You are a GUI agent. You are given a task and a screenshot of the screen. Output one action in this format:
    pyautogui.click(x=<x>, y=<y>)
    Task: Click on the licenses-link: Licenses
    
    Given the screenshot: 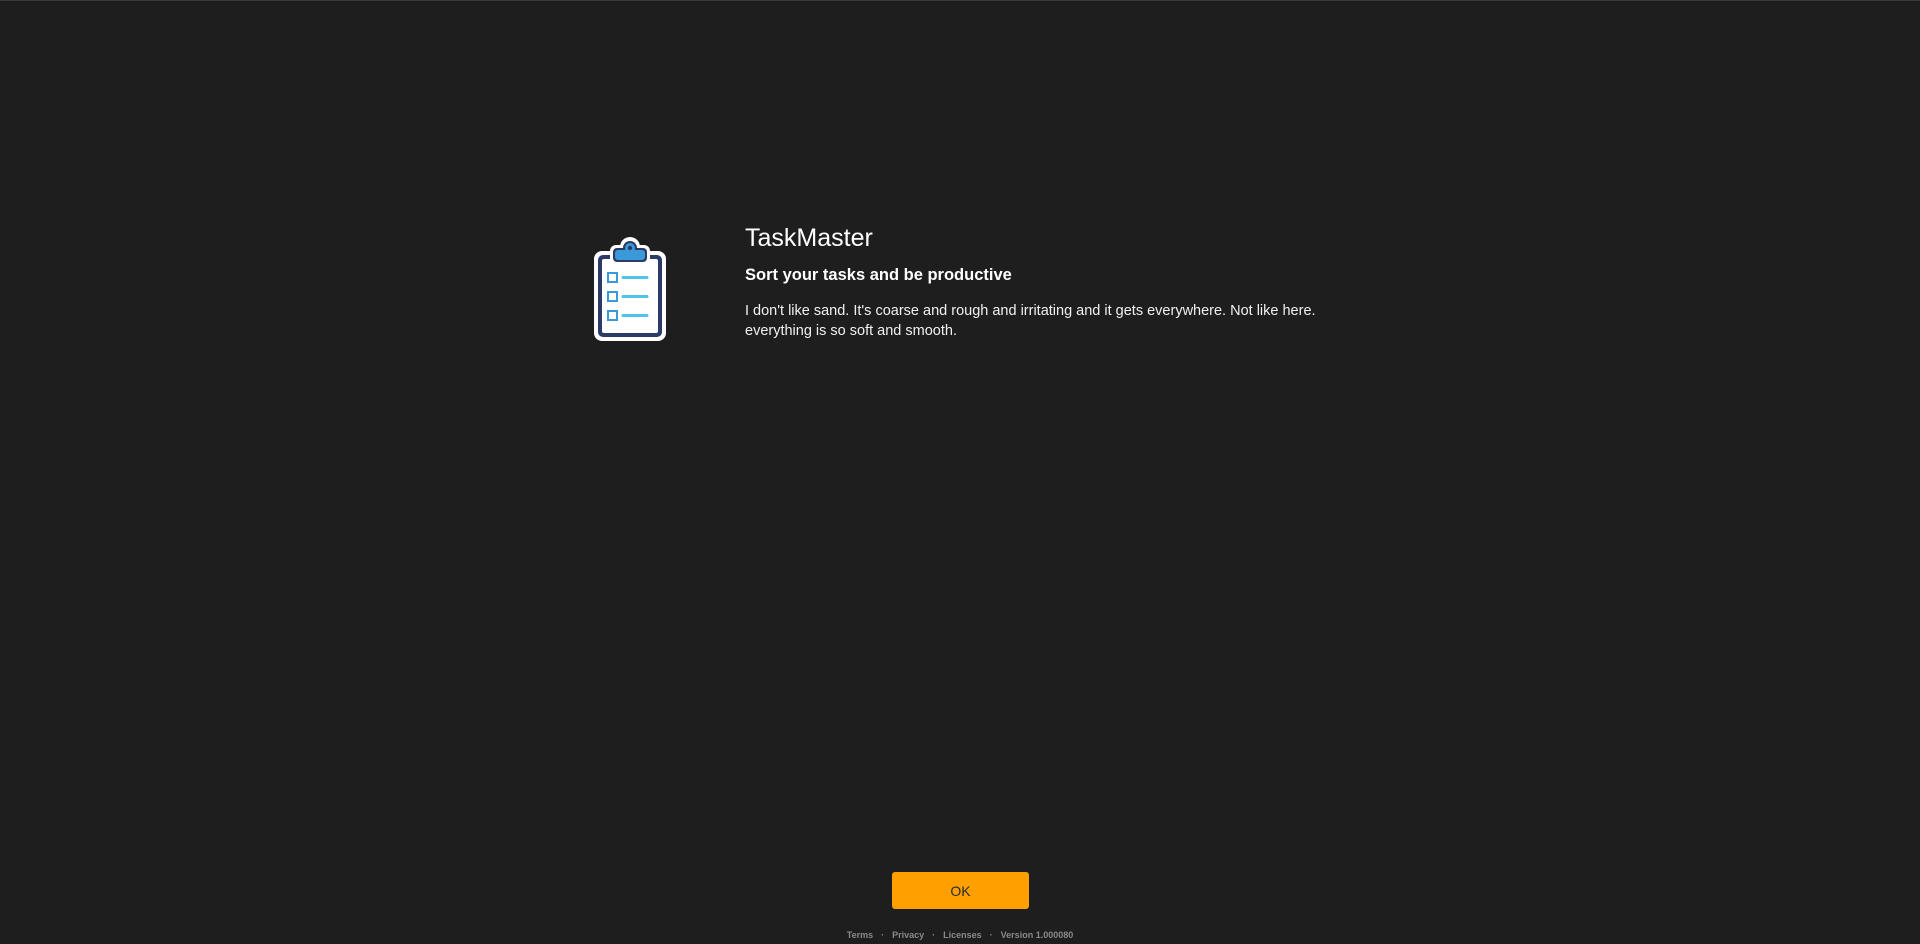 What is the action you would take?
    pyautogui.click(x=962, y=935)
    